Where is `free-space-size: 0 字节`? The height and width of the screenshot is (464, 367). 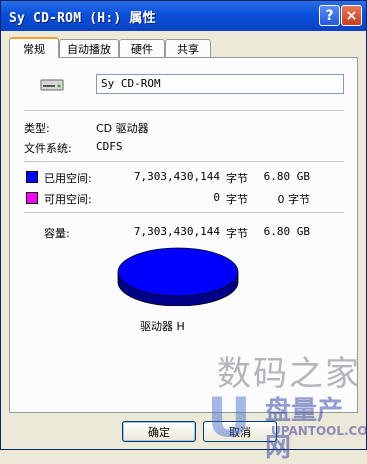 free-space-size: 0 字节 is located at coordinates (294, 199).